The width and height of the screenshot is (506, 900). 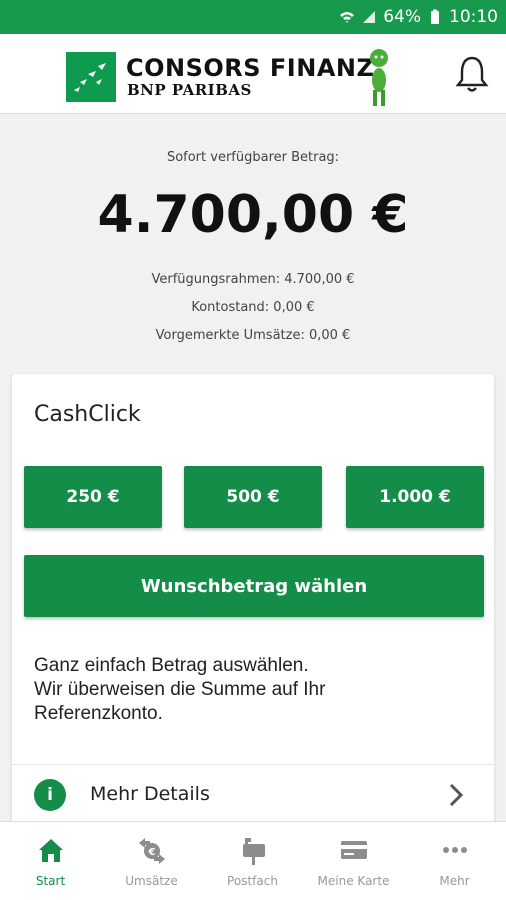 I want to click on battery-level: 64%, so click(x=402, y=17).